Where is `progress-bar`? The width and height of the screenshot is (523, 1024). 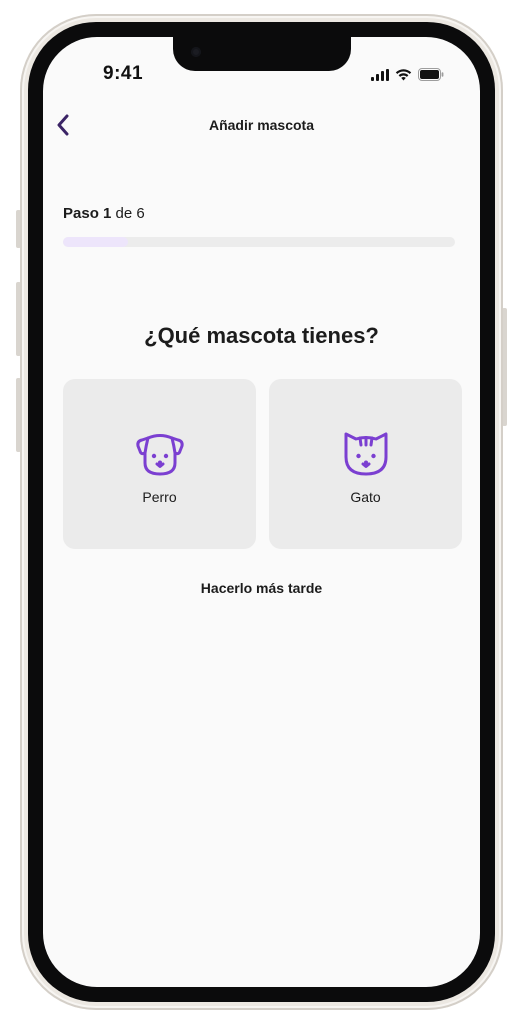
progress-bar is located at coordinates (259, 242).